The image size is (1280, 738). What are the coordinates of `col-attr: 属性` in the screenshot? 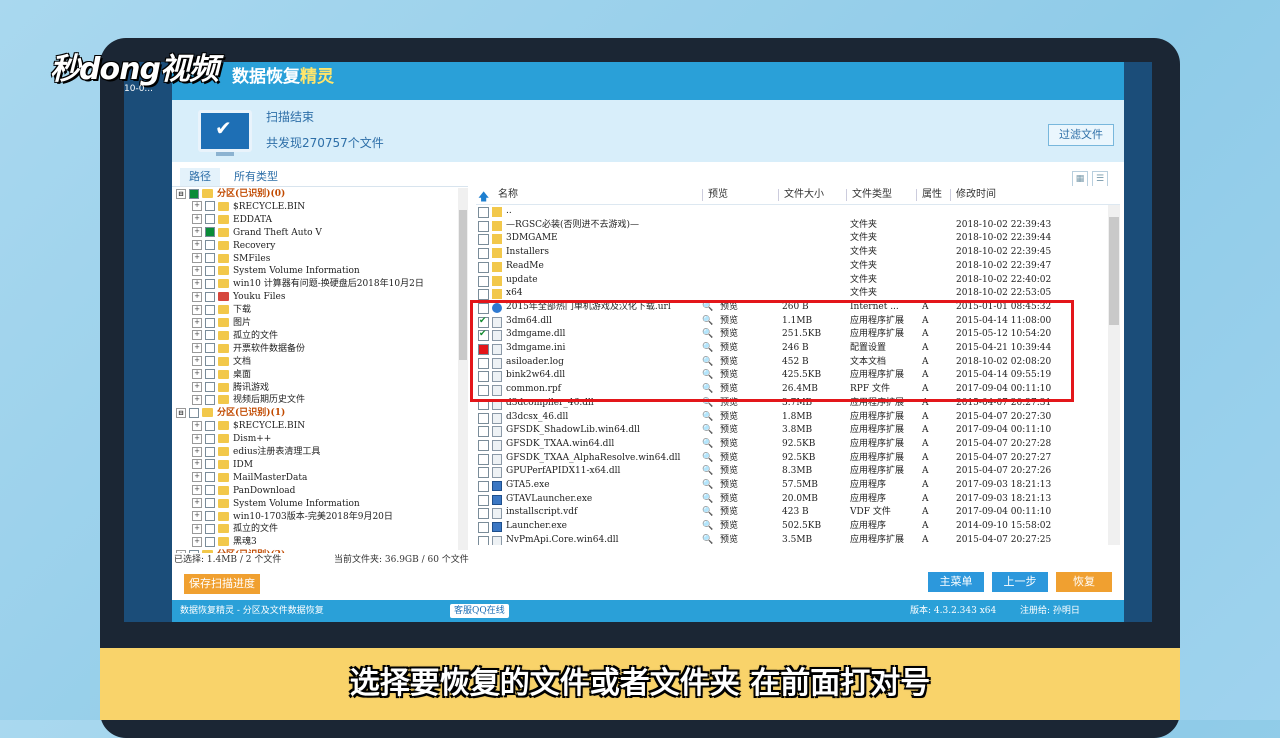 It's located at (932, 195).